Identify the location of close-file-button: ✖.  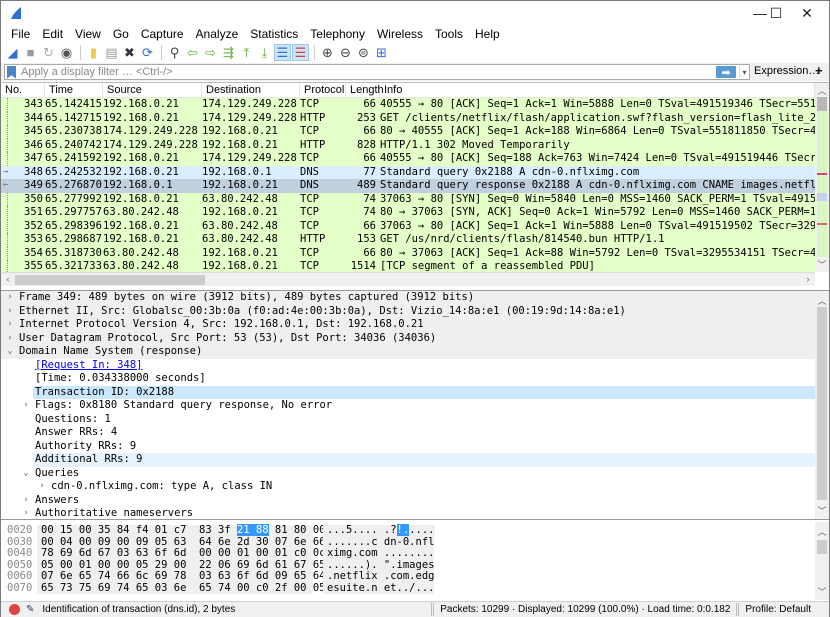
(129, 52).